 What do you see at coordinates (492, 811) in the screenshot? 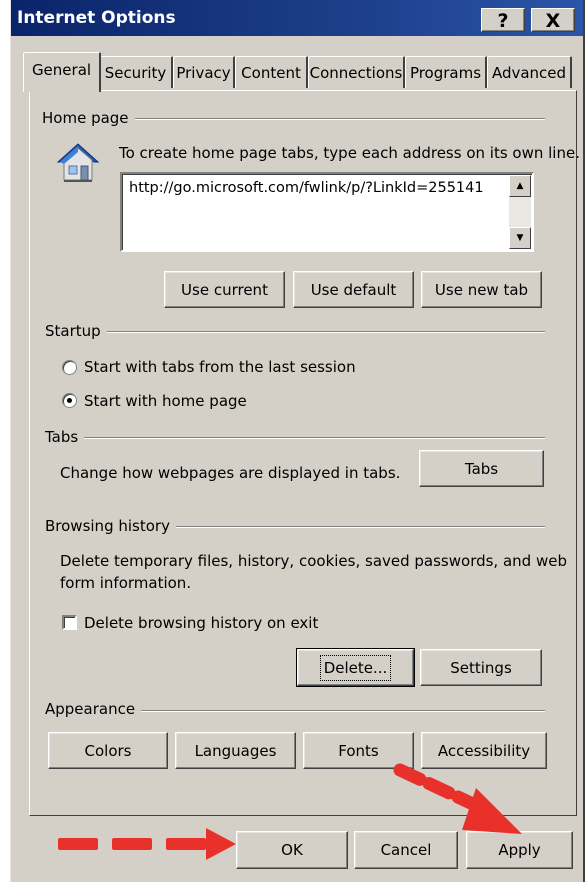
I see `arrow-head-apply` at bounding box center [492, 811].